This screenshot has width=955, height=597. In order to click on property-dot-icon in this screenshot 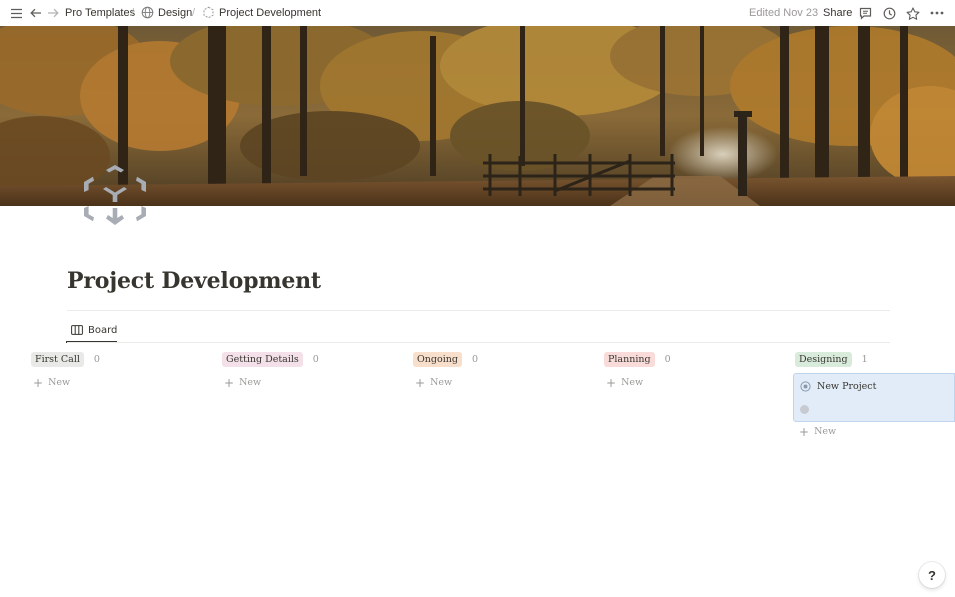, I will do `click(804, 409)`.